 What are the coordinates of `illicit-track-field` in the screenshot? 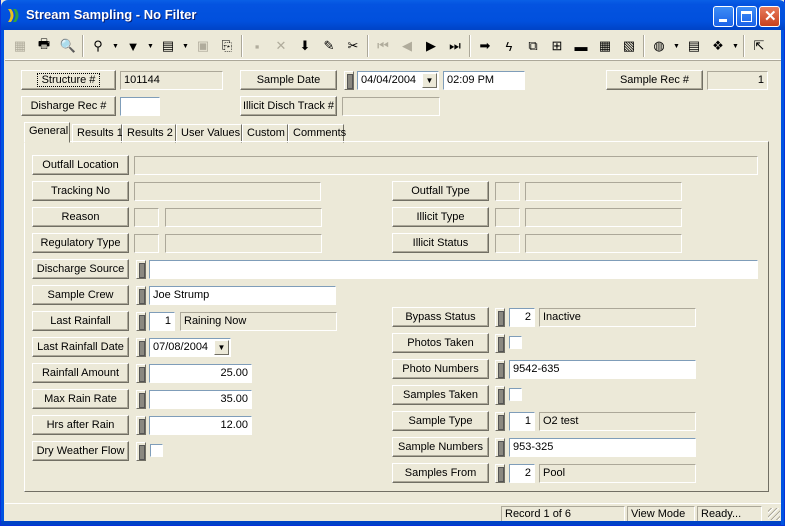 It's located at (391, 106).